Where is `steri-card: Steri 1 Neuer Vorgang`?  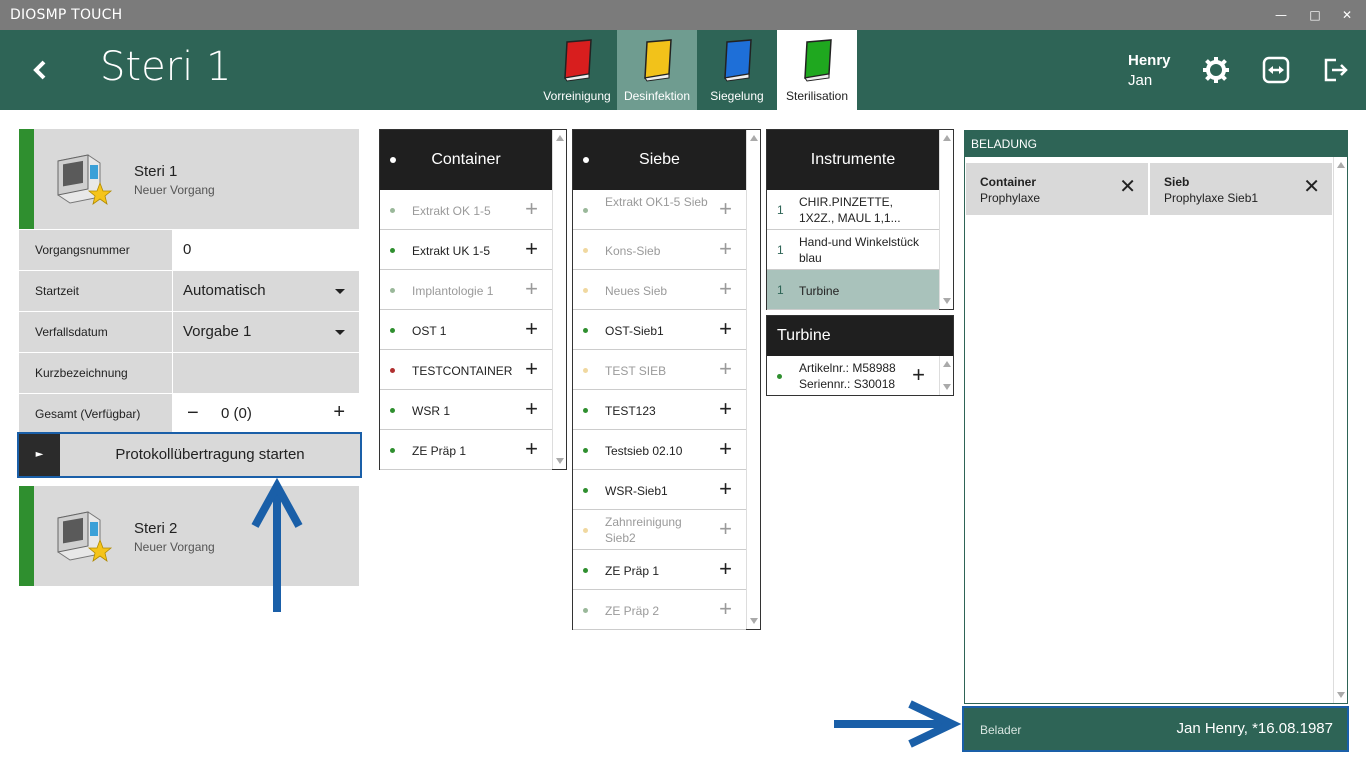 steri-card: Steri 1 Neuer Vorgang is located at coordinates (189, 179).